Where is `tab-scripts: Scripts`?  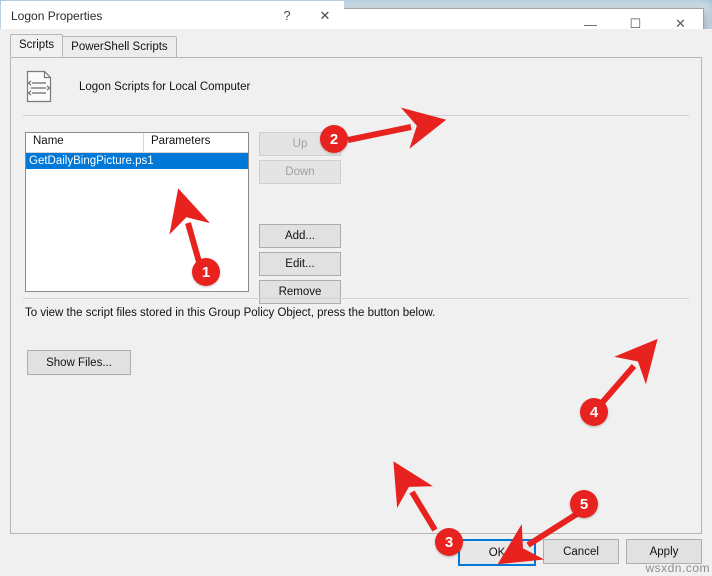
tab-scripts: Scripts is located at coordinates (37, 45).